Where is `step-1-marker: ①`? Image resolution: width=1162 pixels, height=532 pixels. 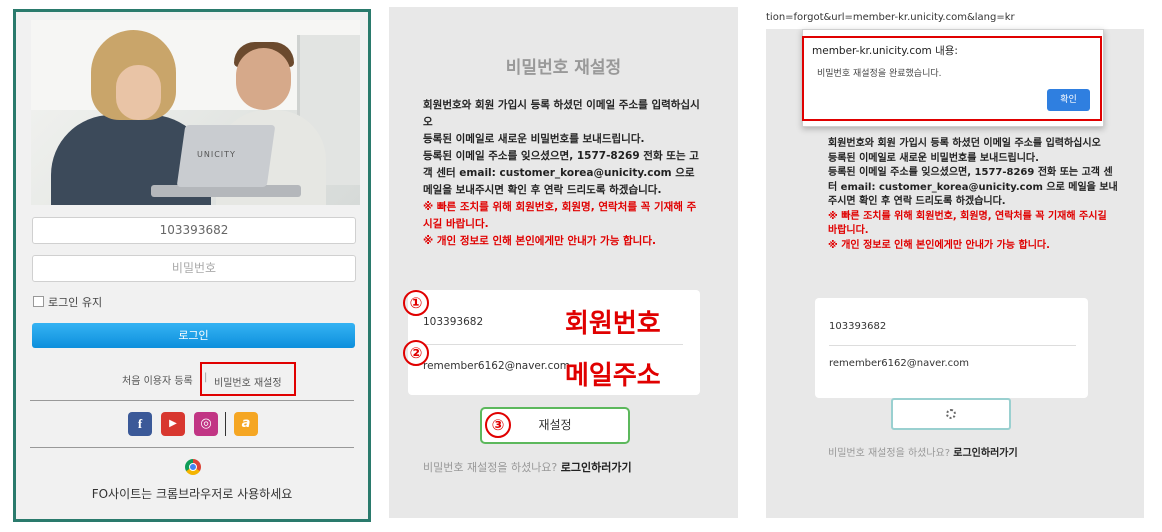 step-1-marker: ① is located at coordinates (416, 303).